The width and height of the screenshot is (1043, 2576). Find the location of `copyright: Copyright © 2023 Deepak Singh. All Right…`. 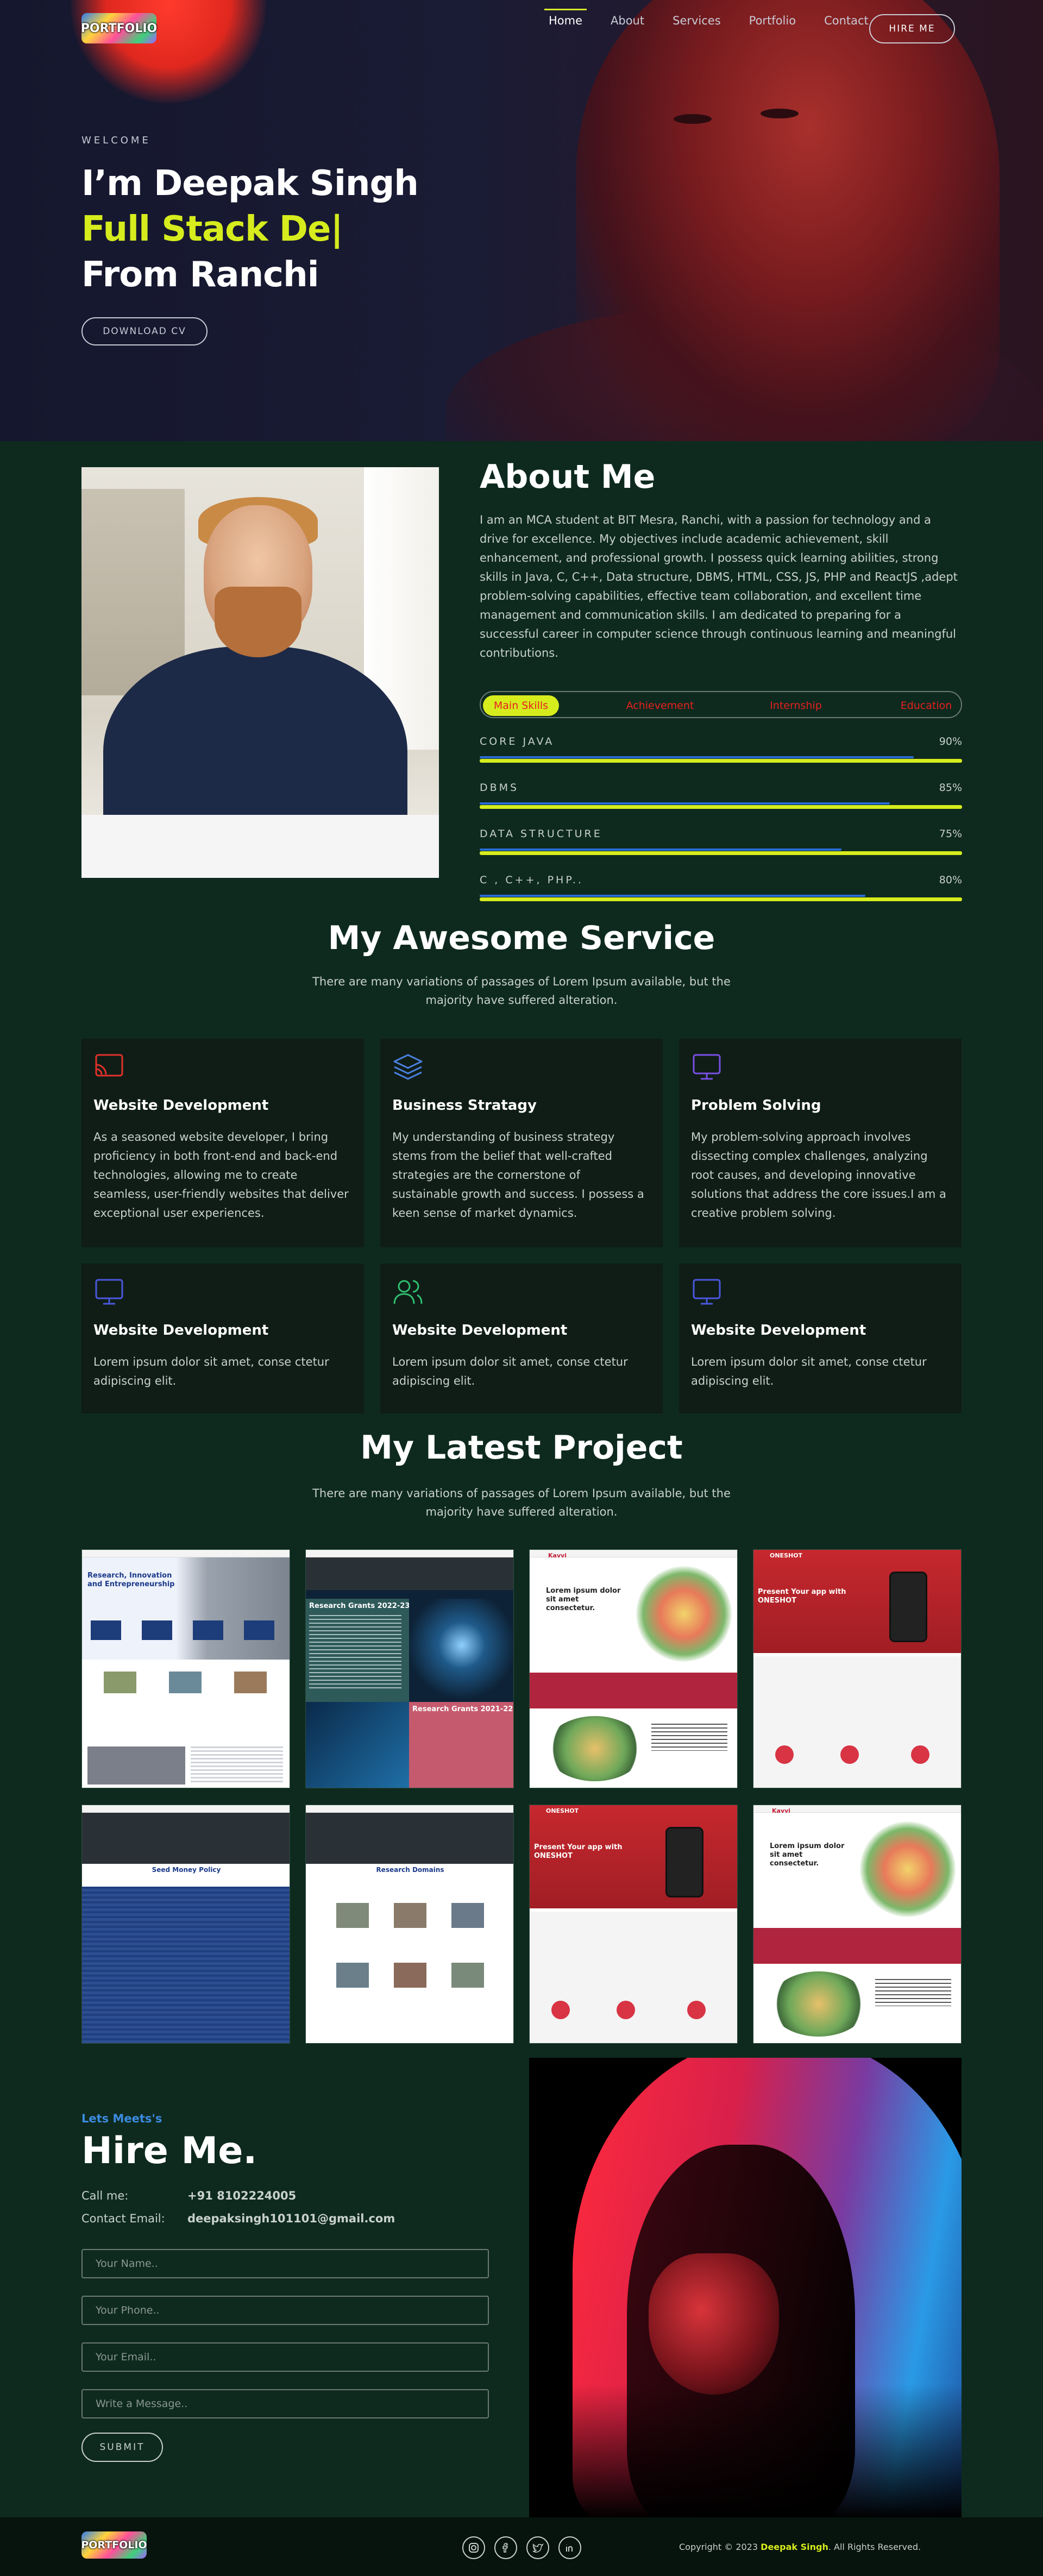

copyright: Copyright © 2023 Deepak Singh. All Right… is located at coordinates (800, 2547).